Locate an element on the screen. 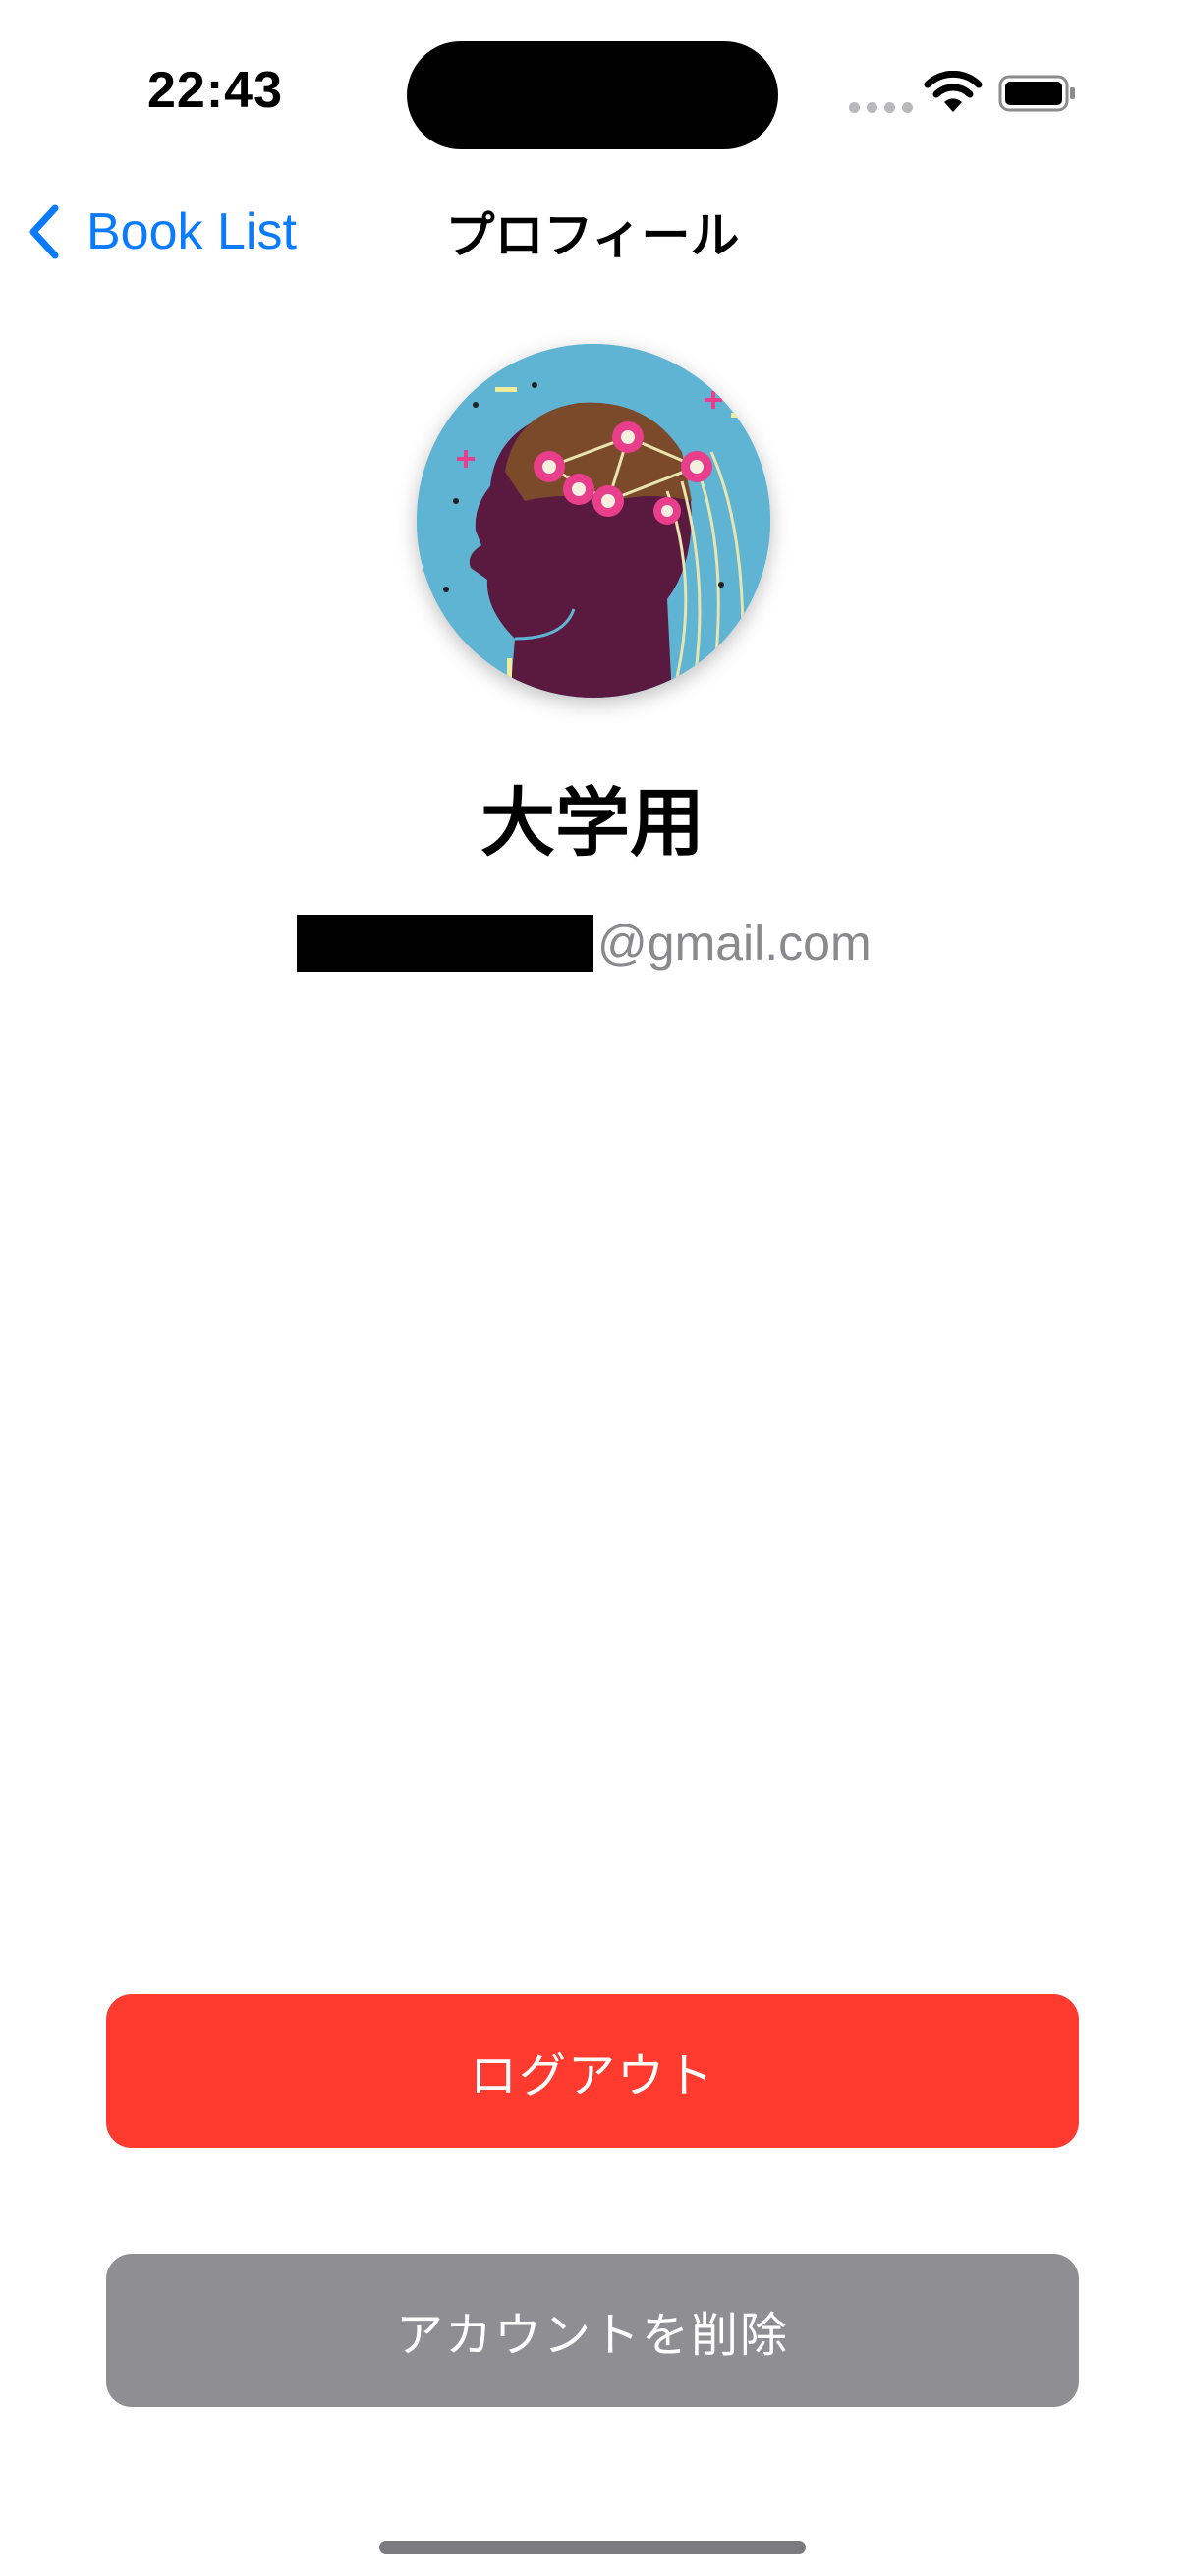 This screenshot has height=2576, width=1185. profile-email: @gmail.com is located at coordinates (585, 943).